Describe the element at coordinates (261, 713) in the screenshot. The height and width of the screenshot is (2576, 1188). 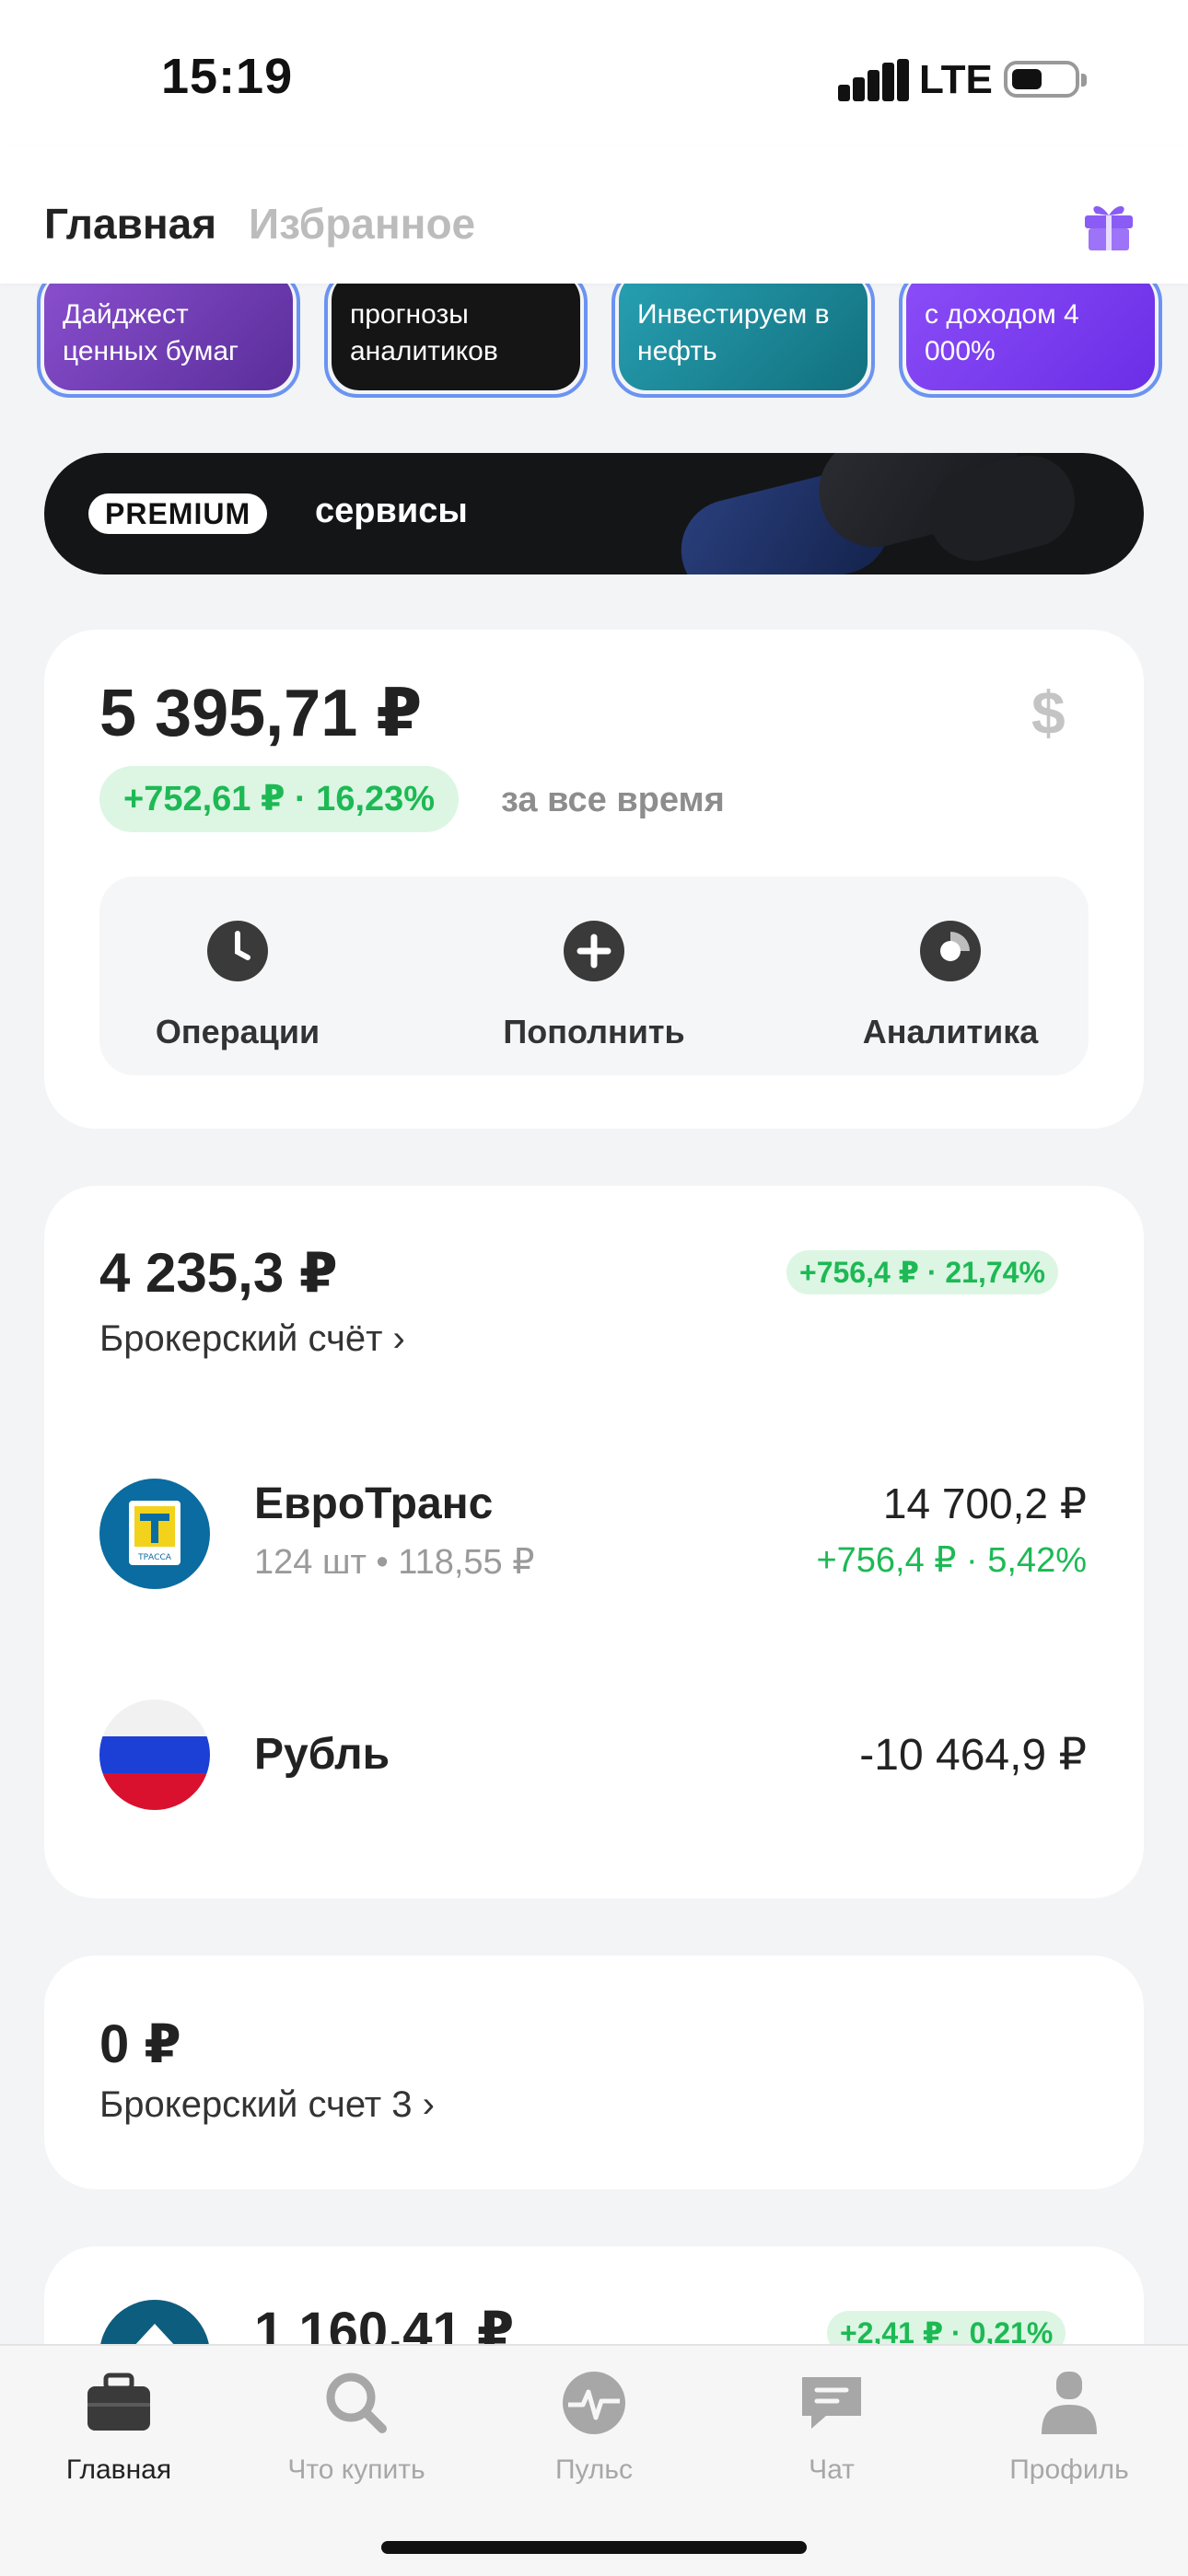
I see `portfolio-total: 5 395,71 ₽` at that location.